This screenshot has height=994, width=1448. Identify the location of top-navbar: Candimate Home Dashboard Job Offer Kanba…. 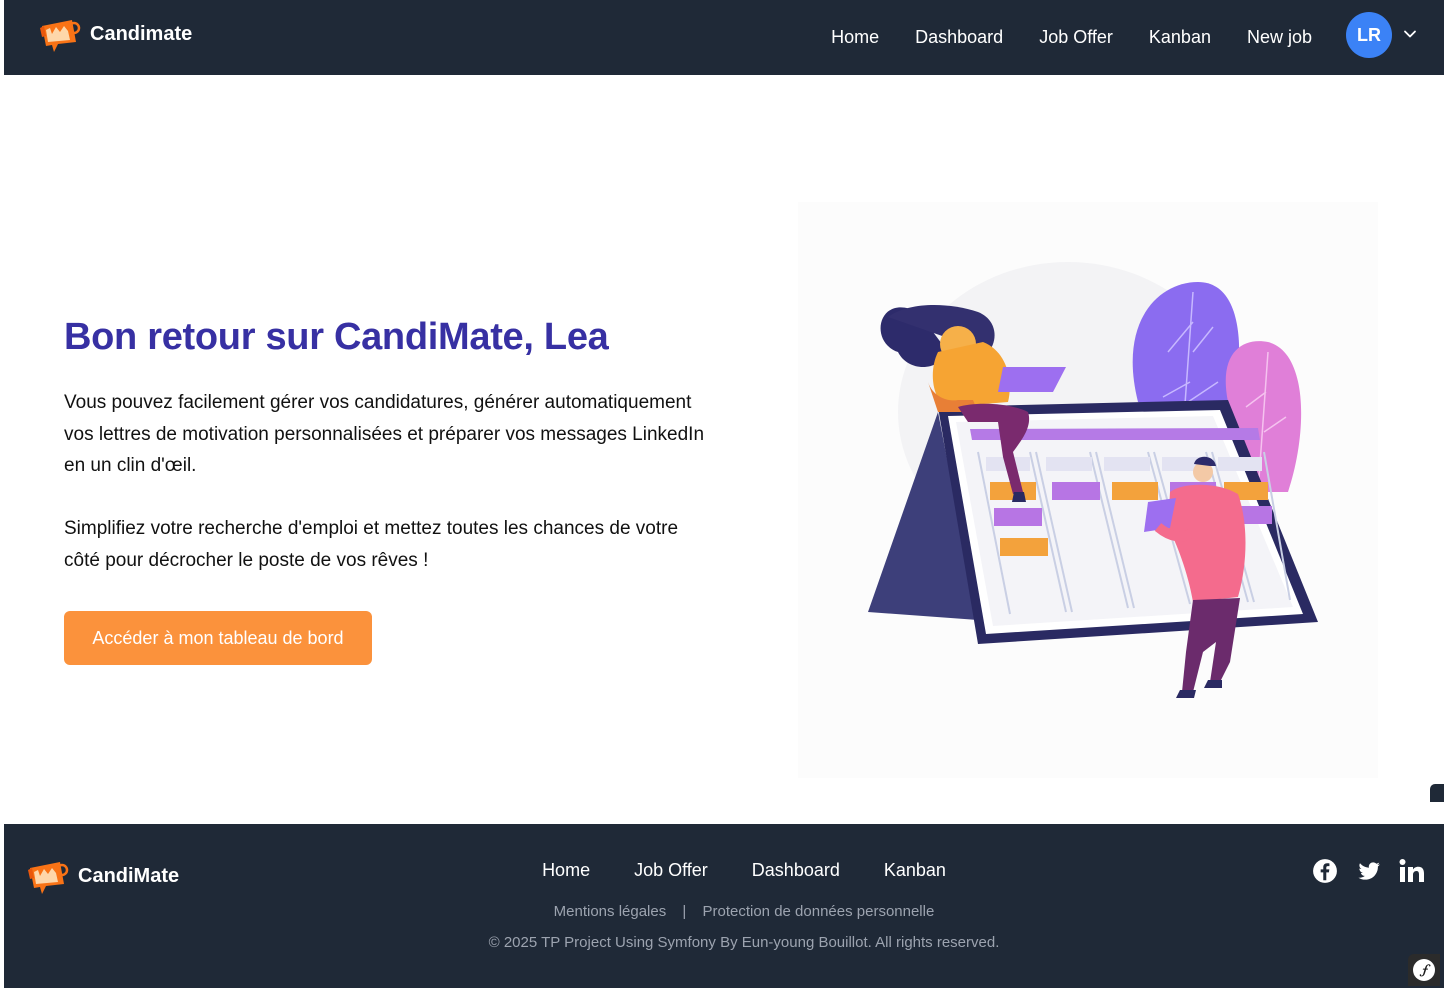
(724, 37).